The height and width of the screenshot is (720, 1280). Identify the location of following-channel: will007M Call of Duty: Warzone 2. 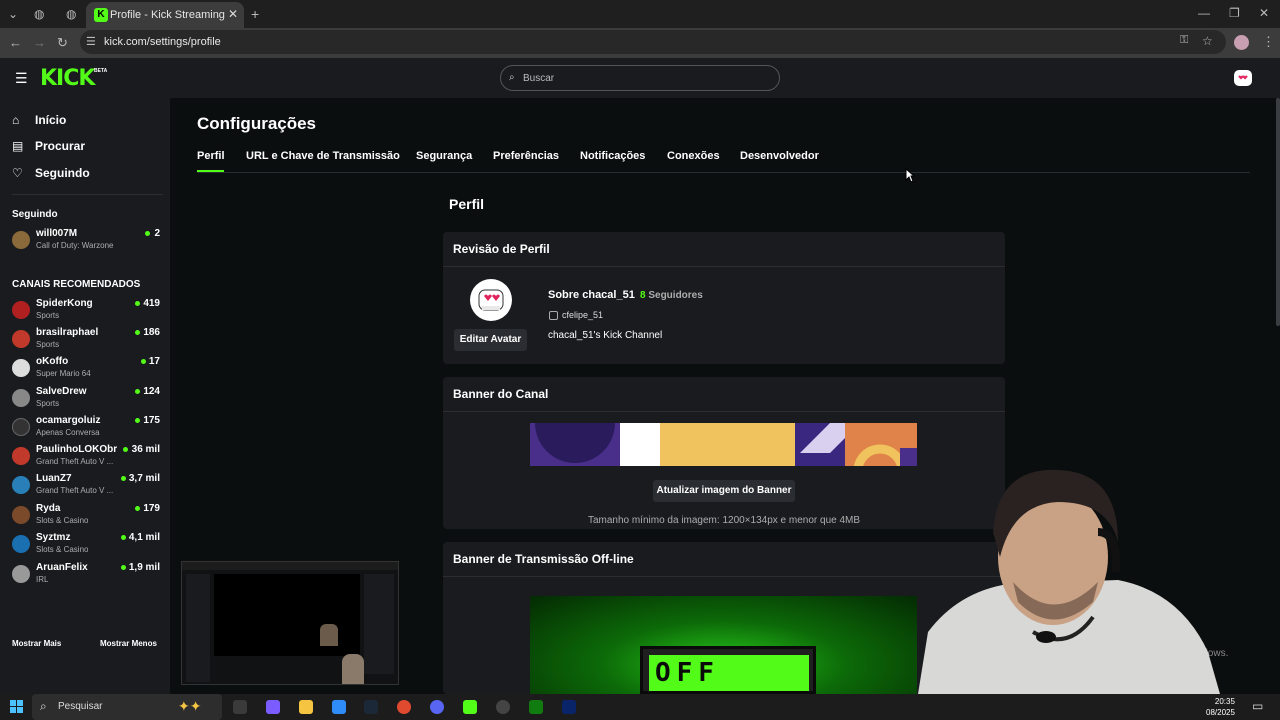
(86, 241).